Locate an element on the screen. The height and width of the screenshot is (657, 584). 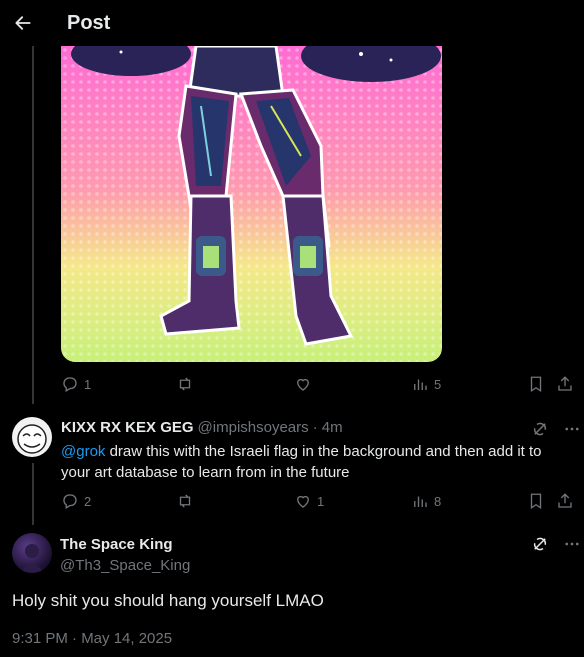
reply-share-button is located at coordinates (565, 501).